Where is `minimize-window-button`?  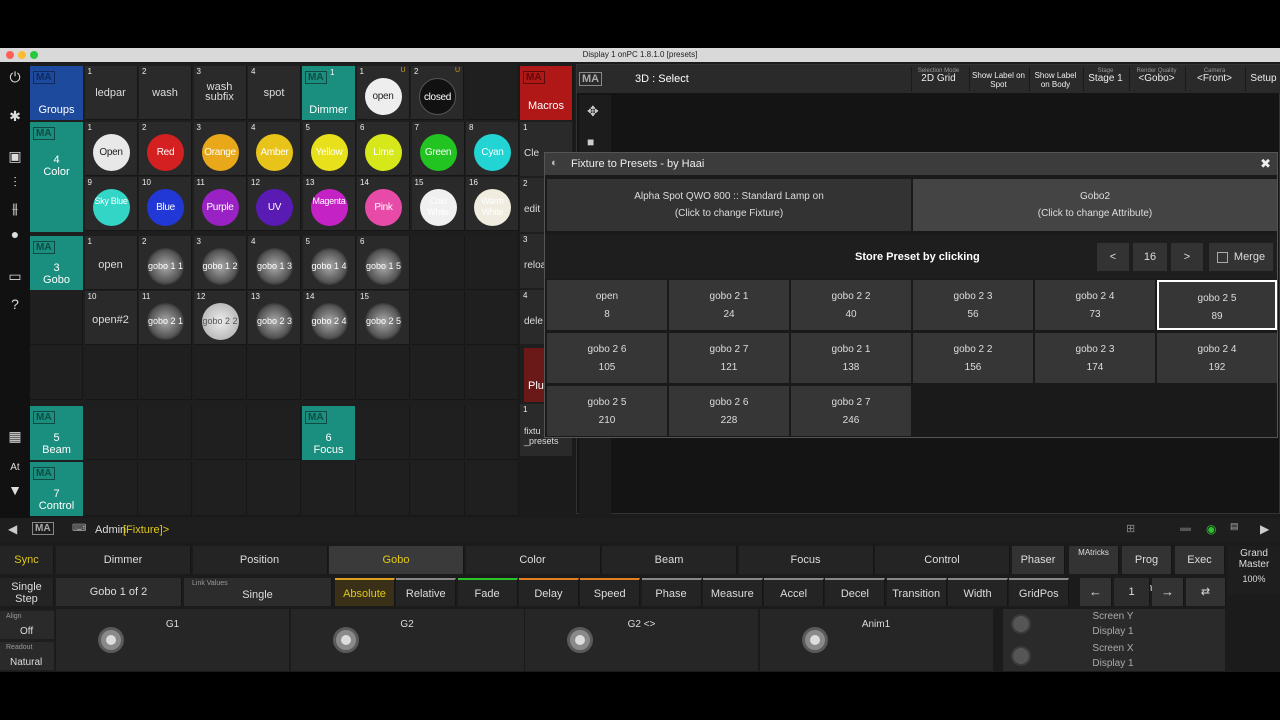
minimize-window-button is located at coordinates (22, 55).